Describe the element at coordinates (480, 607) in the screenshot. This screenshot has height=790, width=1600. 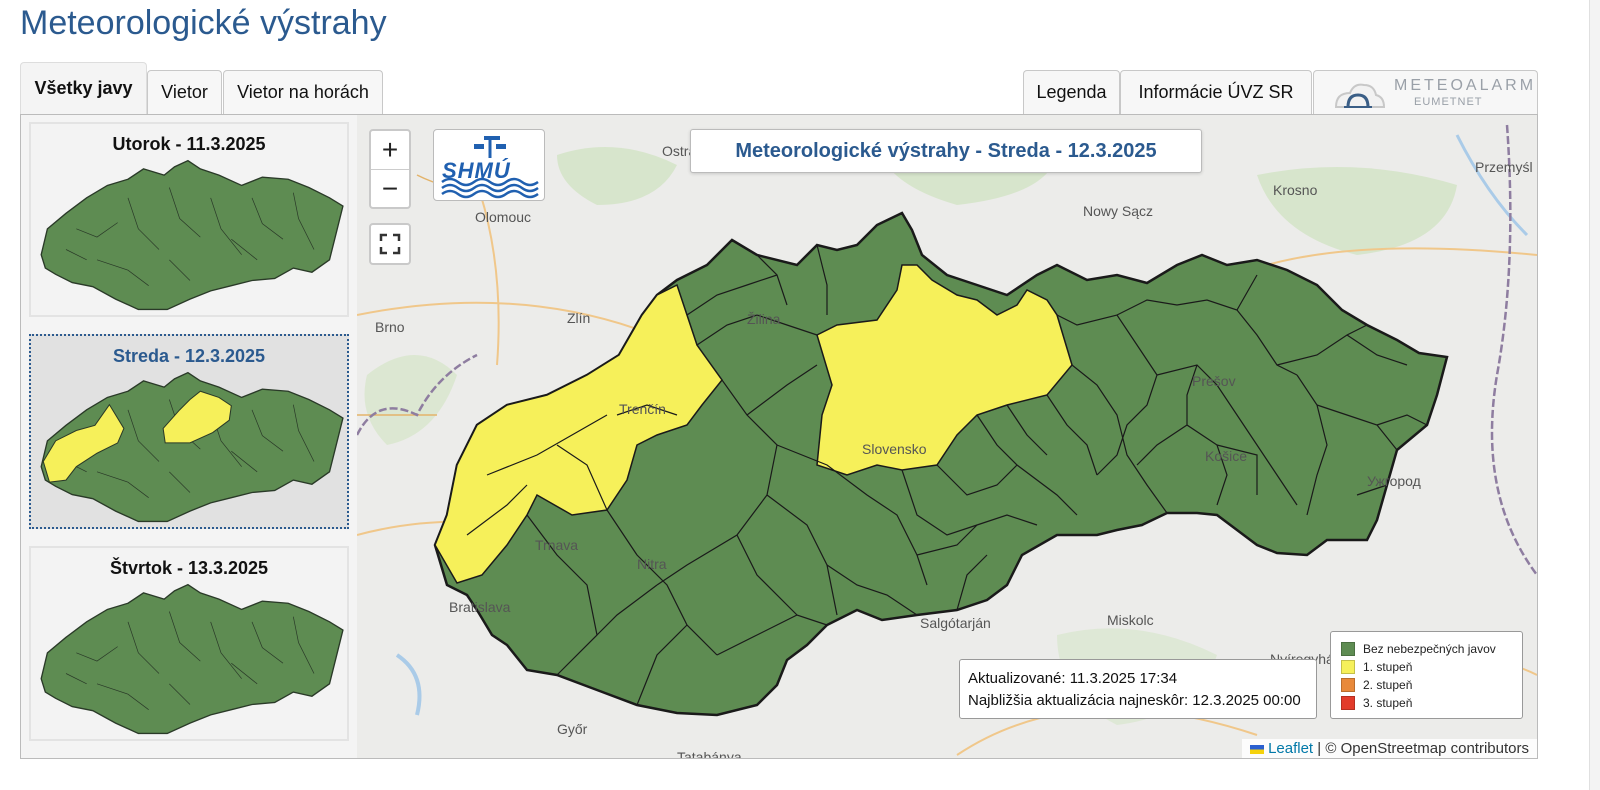
I see `place-label: Bratislava` at that location.